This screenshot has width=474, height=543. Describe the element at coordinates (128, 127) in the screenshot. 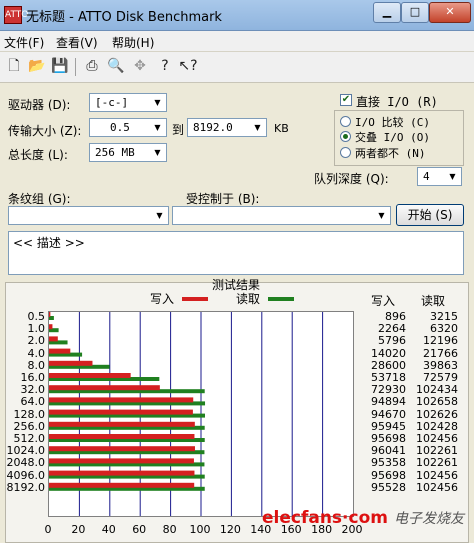

I see `transfer-from-select: 0.5 ▼` at that location.